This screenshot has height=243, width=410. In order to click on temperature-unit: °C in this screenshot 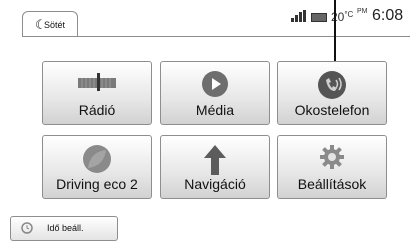, I will do `click(349, 14)`.